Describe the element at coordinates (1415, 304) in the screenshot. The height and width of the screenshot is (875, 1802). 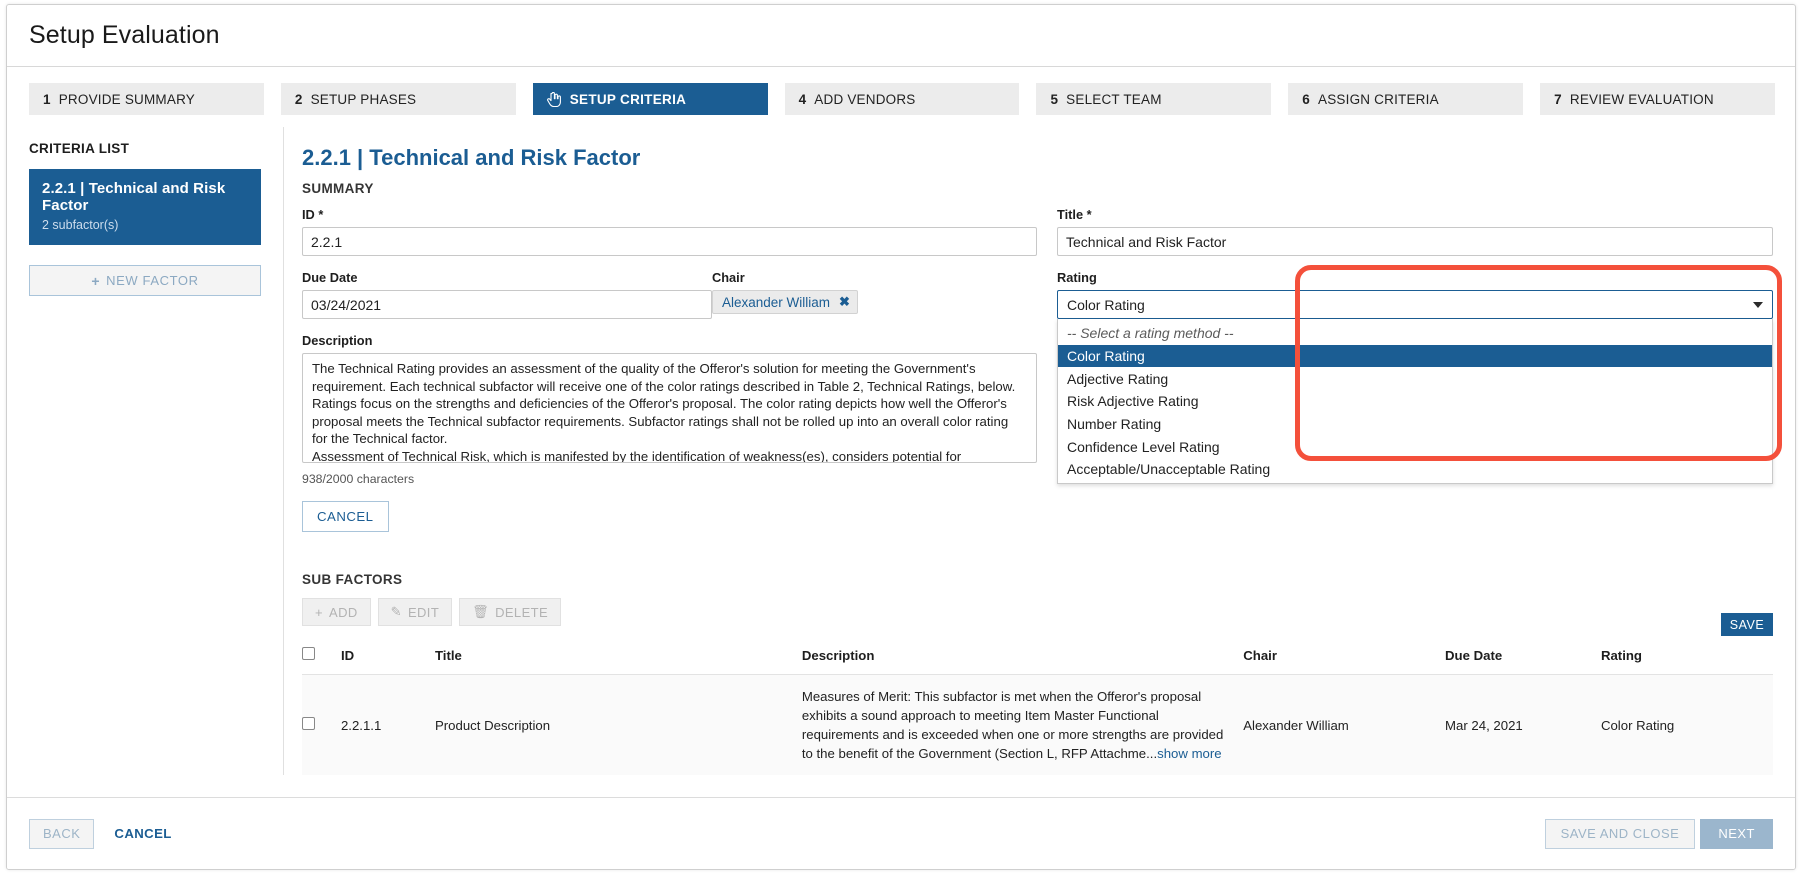
I see `rating-select: Color Rating` at that location.